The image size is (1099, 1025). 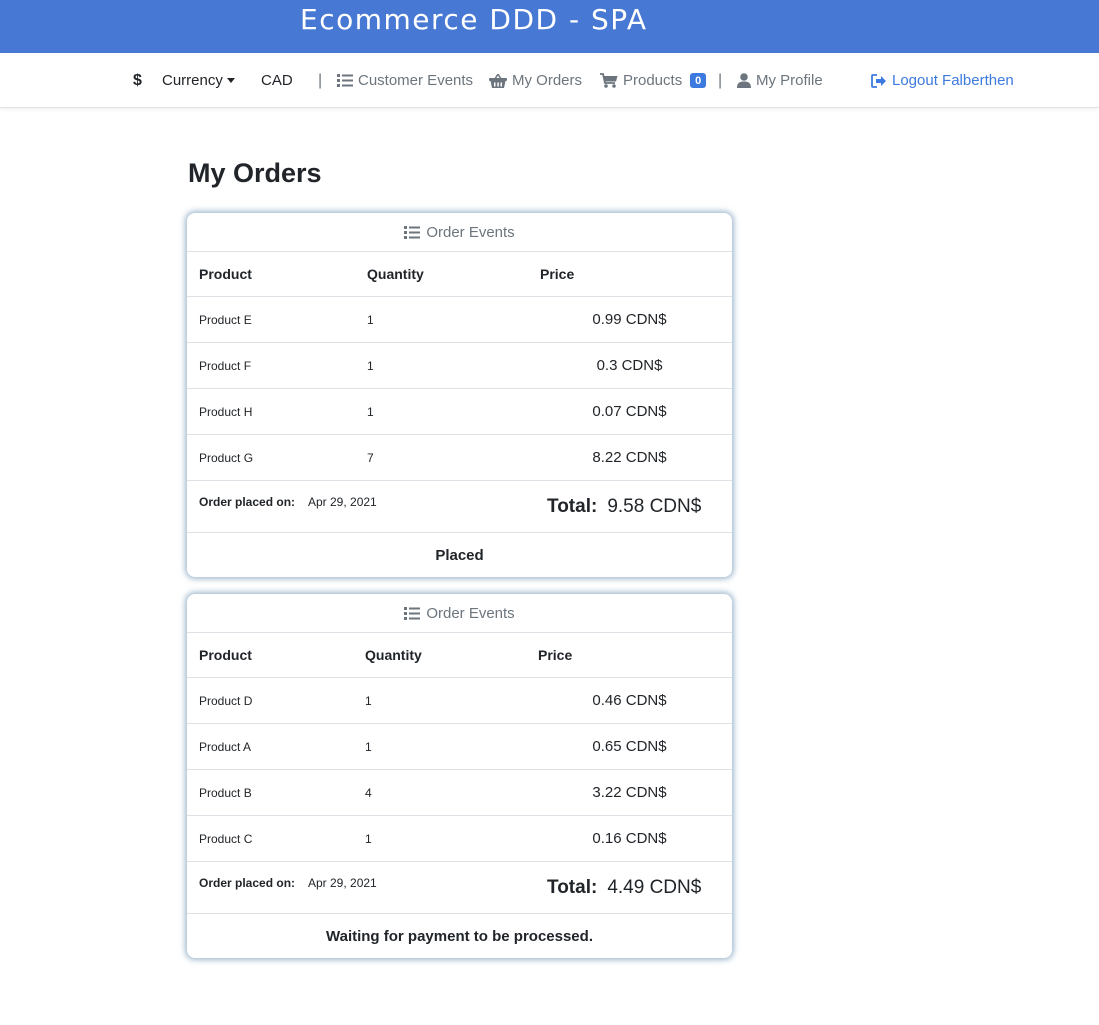 I want to click on product-quantity: 4, so click(x=368, y=792).